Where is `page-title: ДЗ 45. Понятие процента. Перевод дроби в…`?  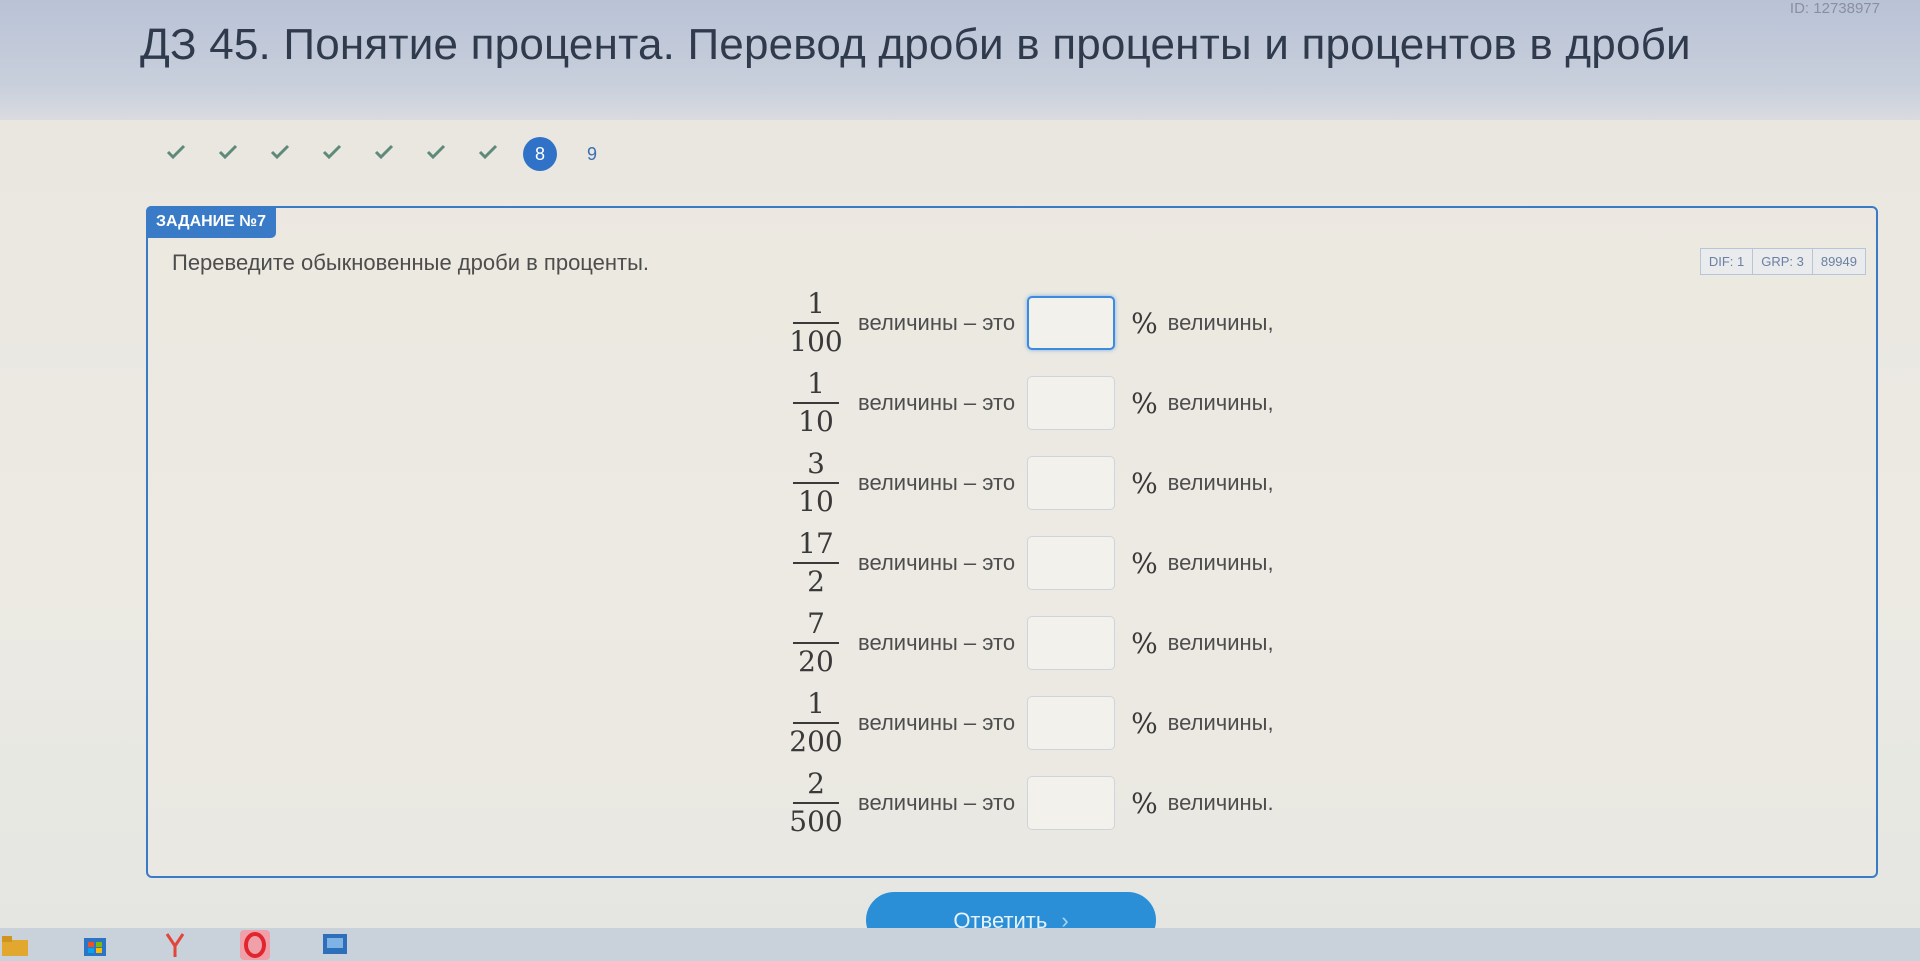 page-title: ДЗ 45. Понятие процента. Перевод дроби в… is located at coordinates (915, 44).